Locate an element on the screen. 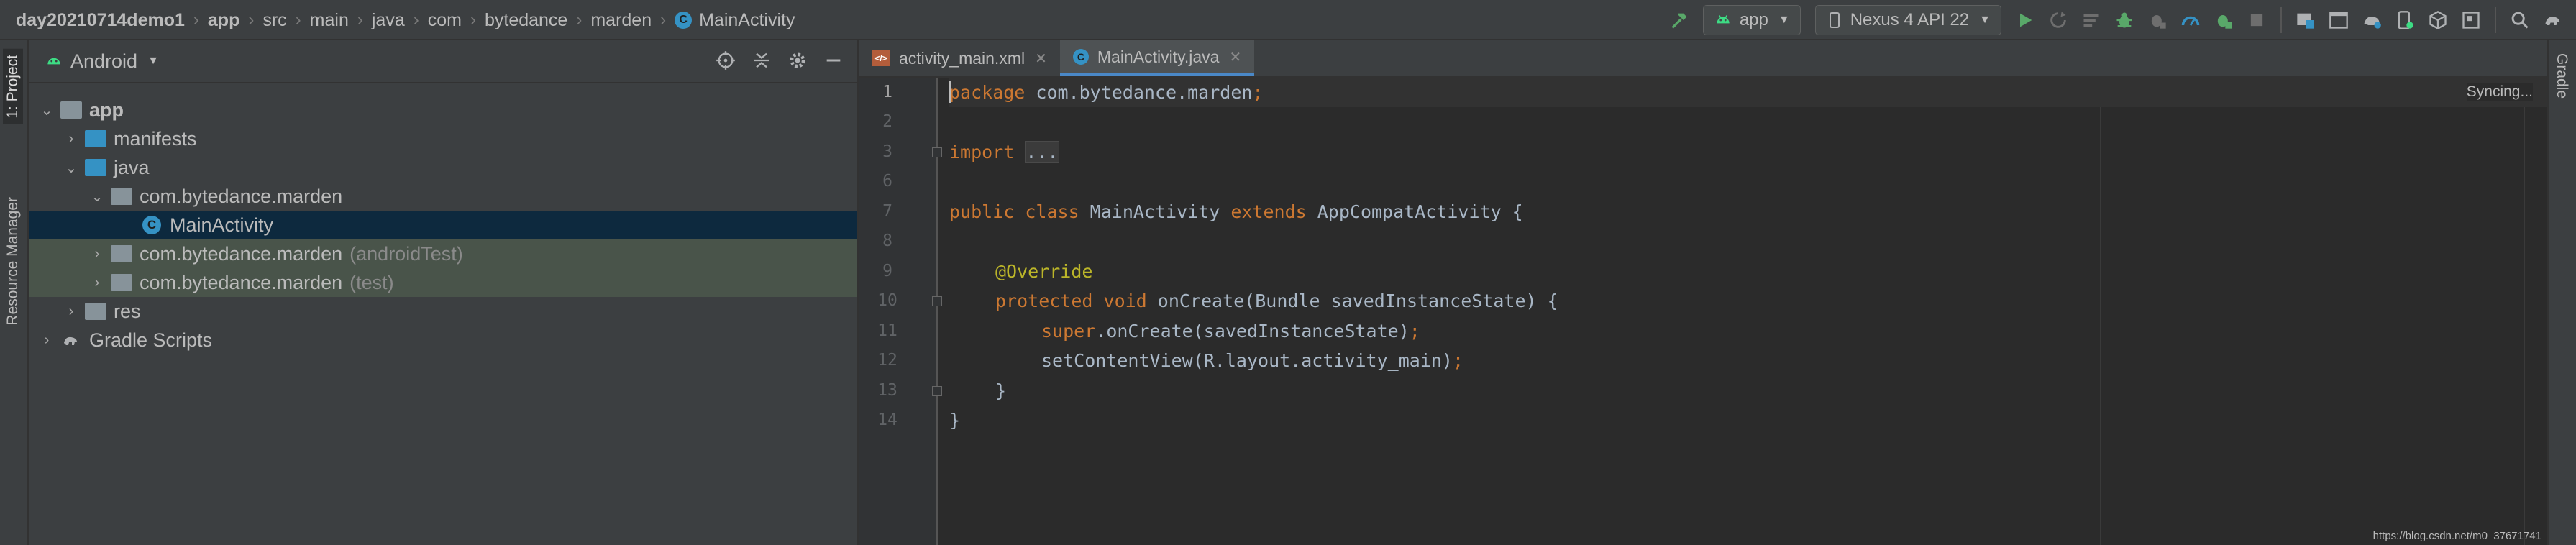 Image resolution: width=2576 pixels, height=545 pixels. view-mode-select: Android is located at coordinates (103, 61).